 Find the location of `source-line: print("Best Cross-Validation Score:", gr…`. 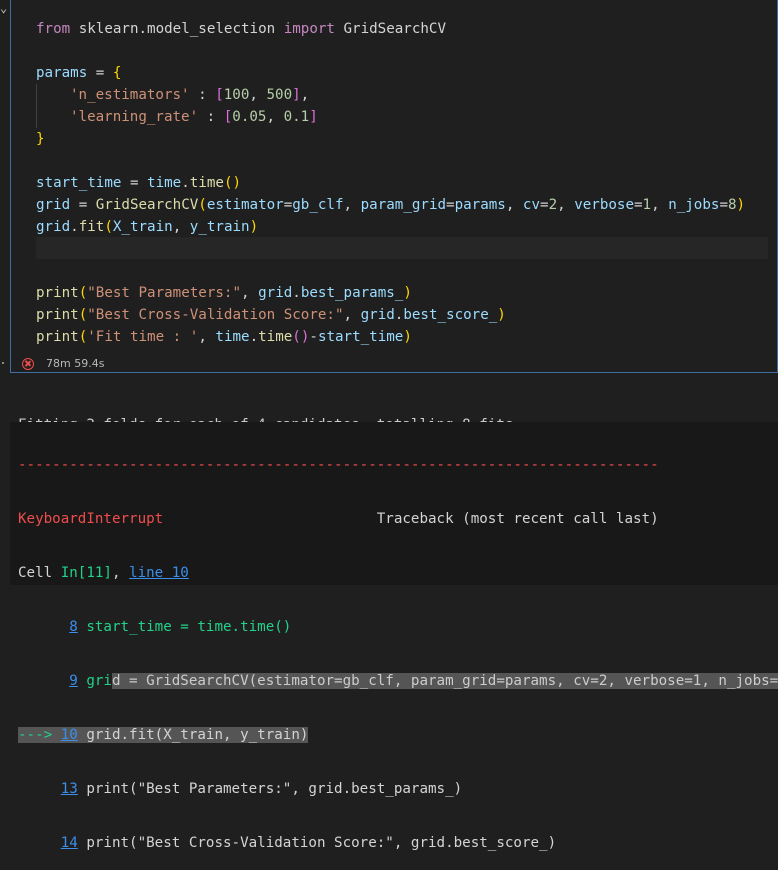

source-line: print("Best Cross-Validation Score:", gr… is located at coordinates (317, 843).